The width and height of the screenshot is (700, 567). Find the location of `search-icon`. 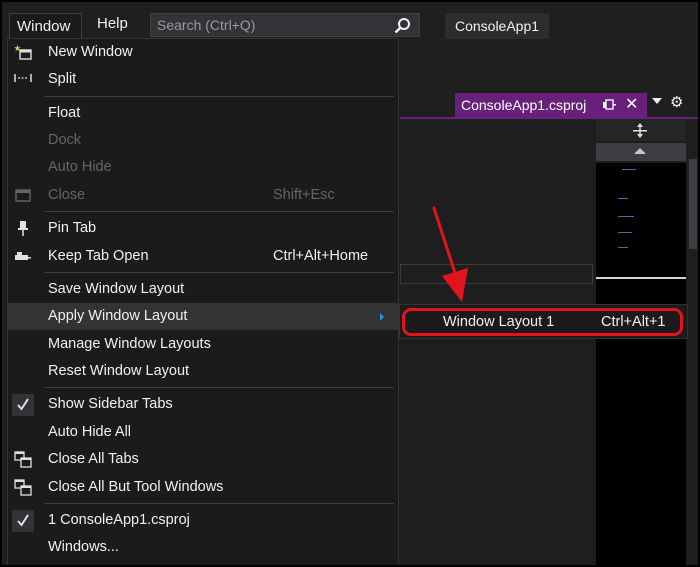

search-icon is located at coordinates (402, 25).